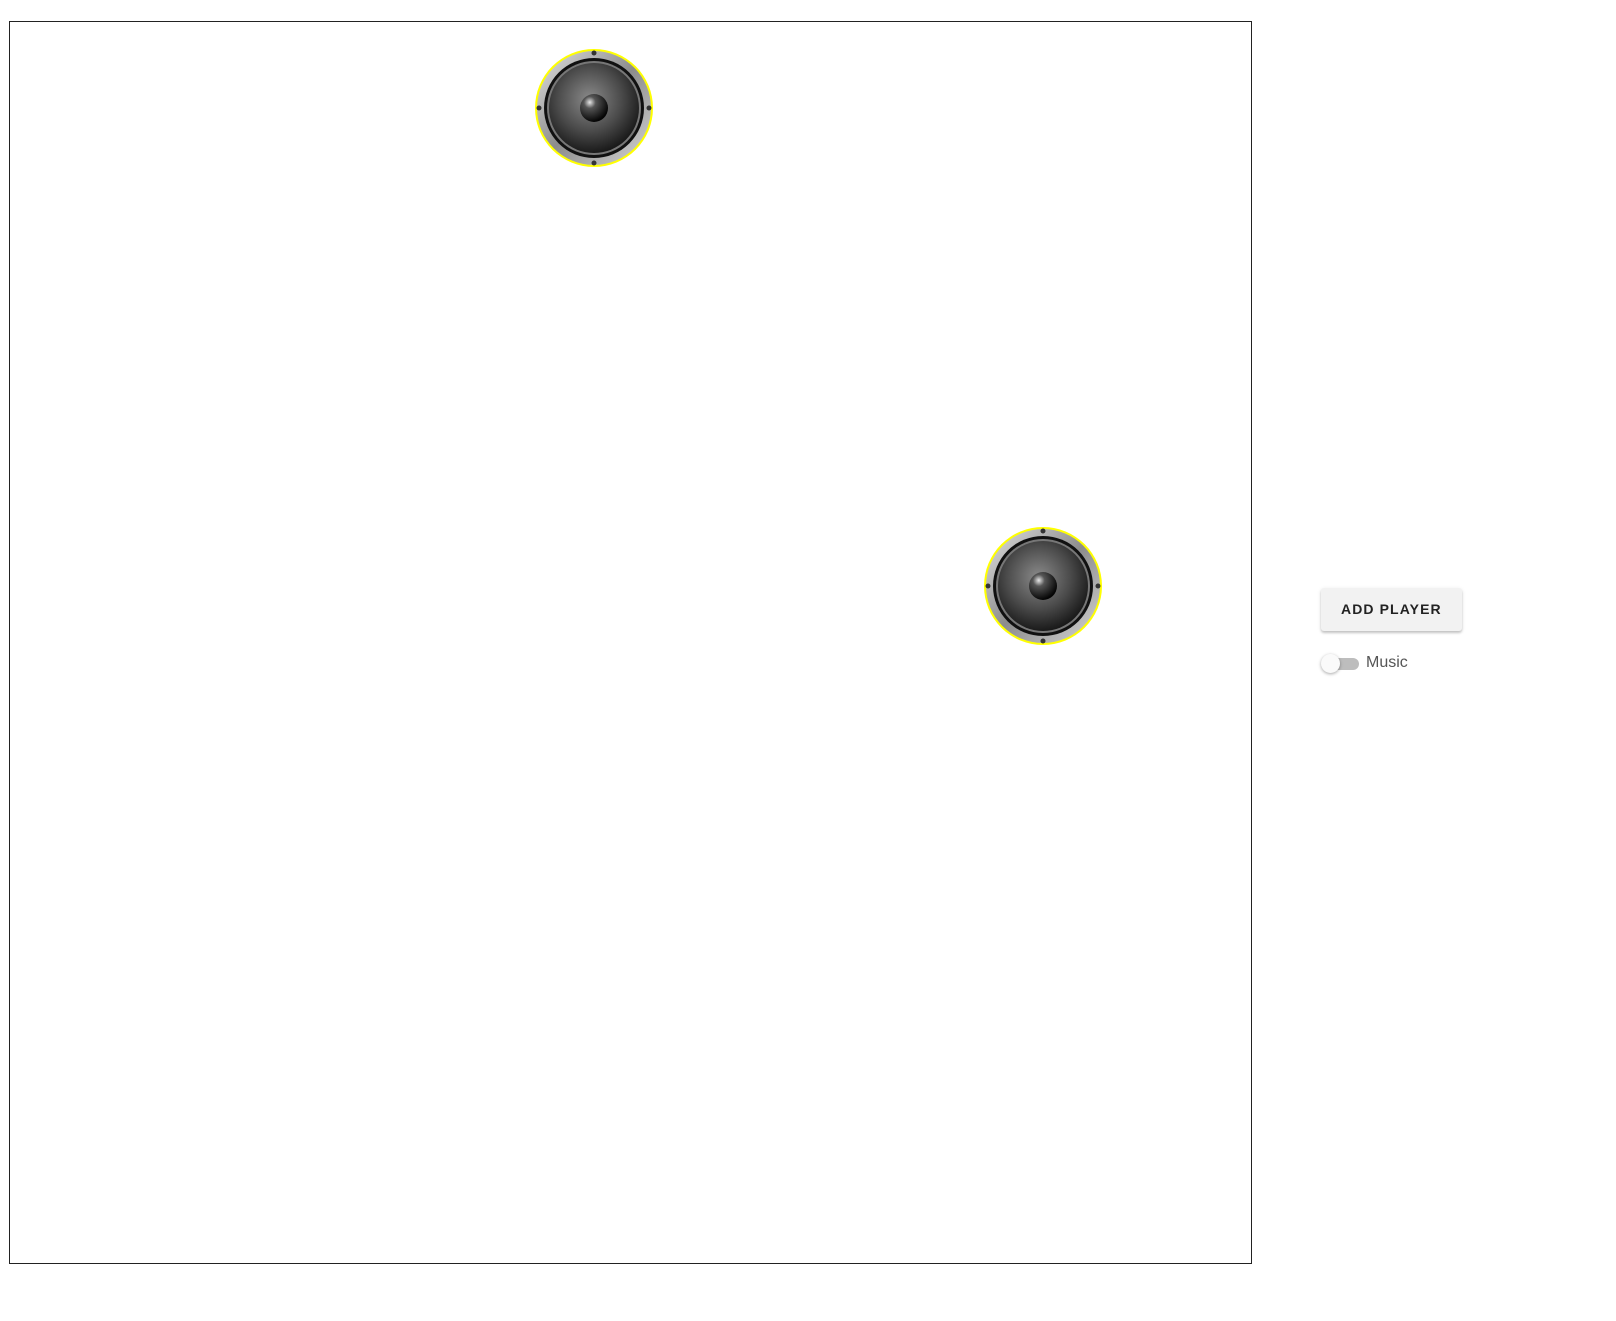  I want to click on music-toggle-label: Music, so click(1387, 662).